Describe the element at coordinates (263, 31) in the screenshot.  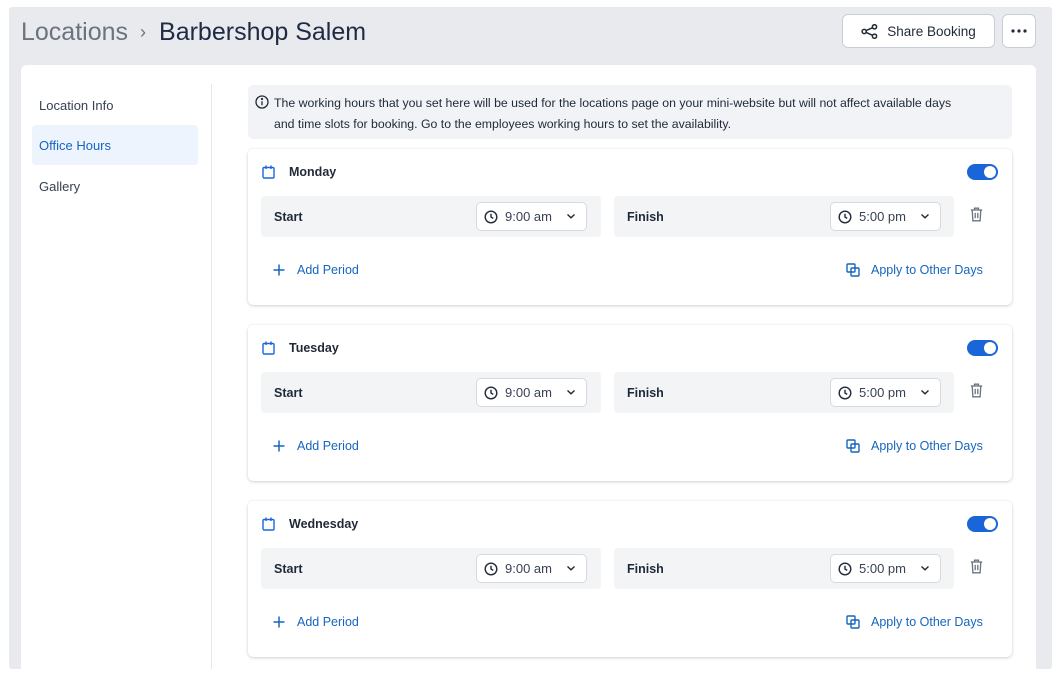
I see `page-title: Barbershop Salem` at that location.